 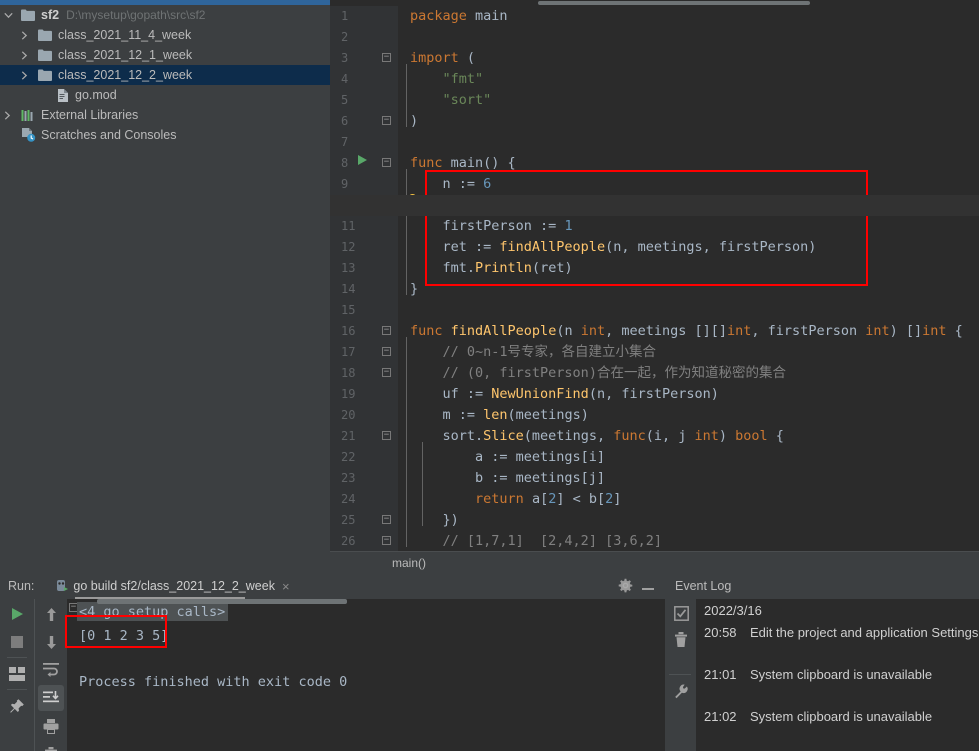 I want to click on tree-item-go-mod: go.mod, so click(x=165, y=95).